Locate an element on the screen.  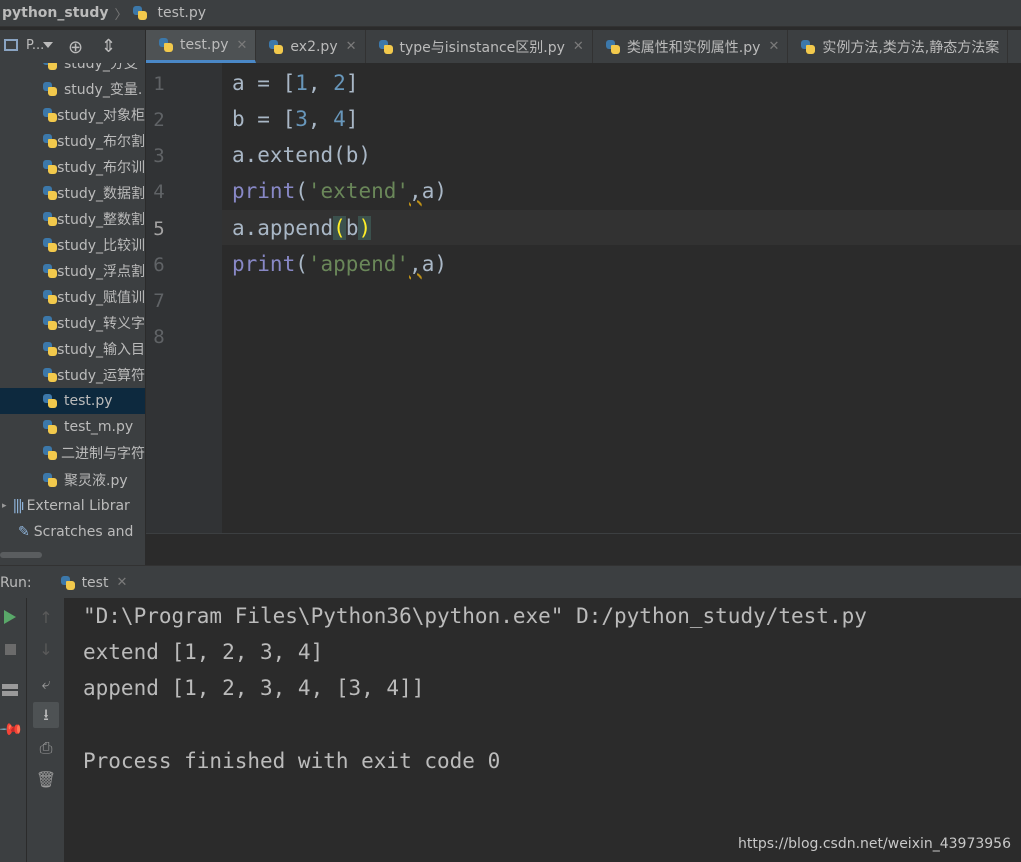
tab-test-py: test.py ✕ is located at coordinates (201, 46).